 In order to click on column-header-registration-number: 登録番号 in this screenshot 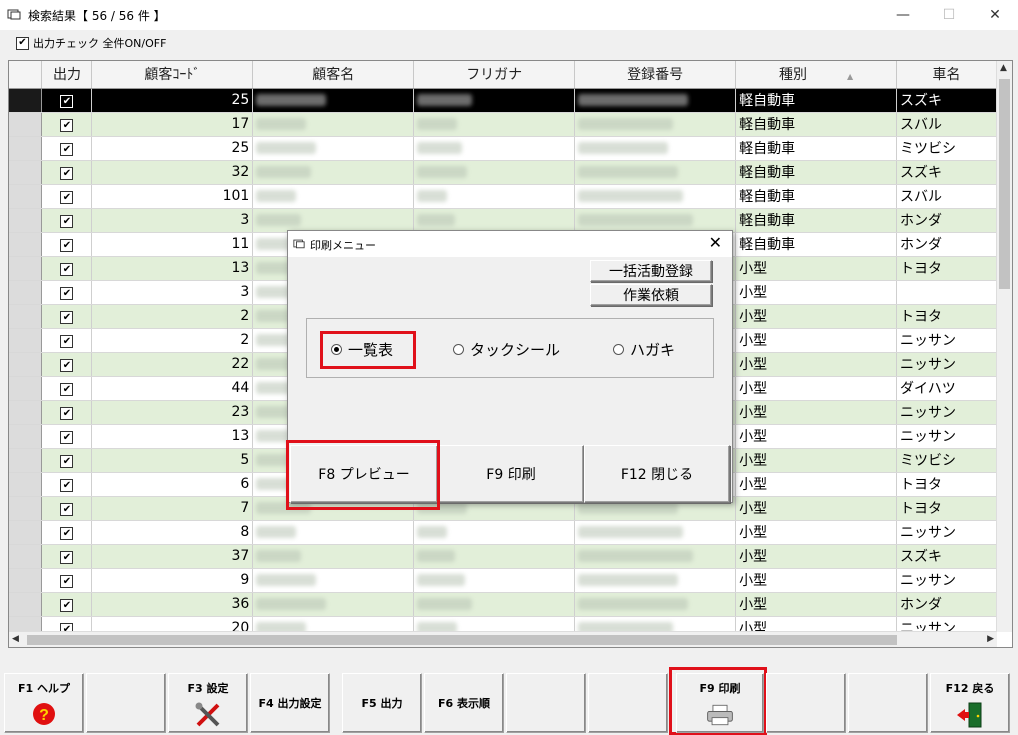, I will do `click(655, 75)`.